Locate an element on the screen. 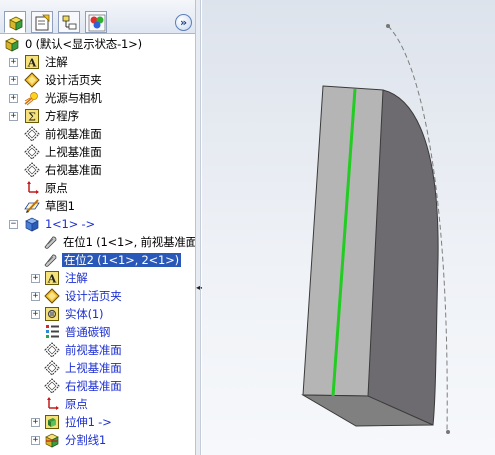 This screenshot has width=495, height=455. svg-text: Σ is located at coordinates (32, 117).